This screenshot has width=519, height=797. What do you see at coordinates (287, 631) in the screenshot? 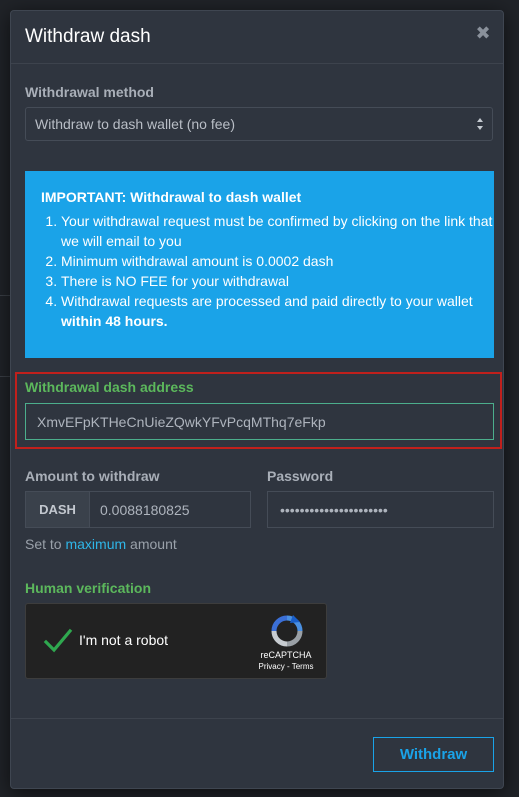
I see `recaptcha-logo-icon` at bounding box center [287, 631].